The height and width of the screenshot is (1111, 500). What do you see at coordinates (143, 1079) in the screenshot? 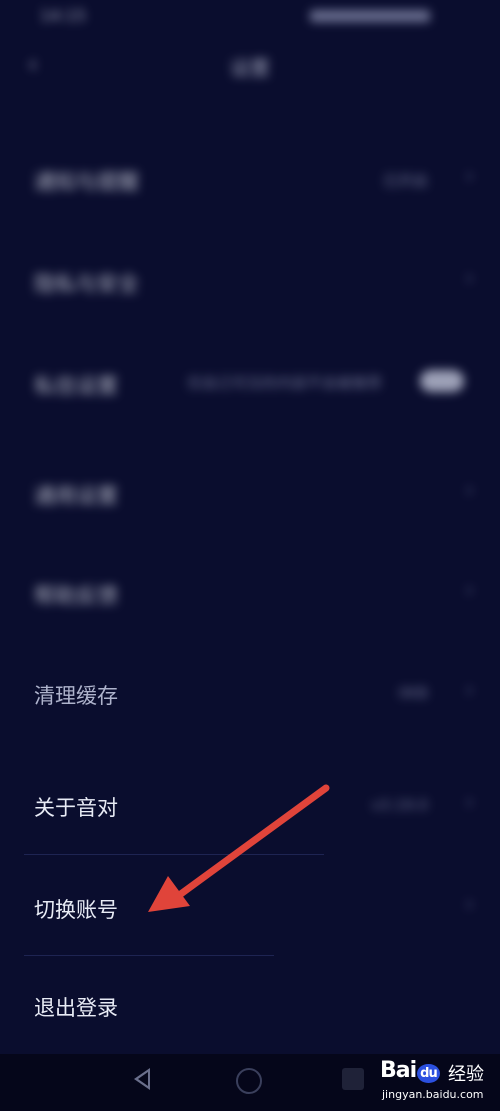
I see `nav-back-inner` at bounding box center [143, 1079].